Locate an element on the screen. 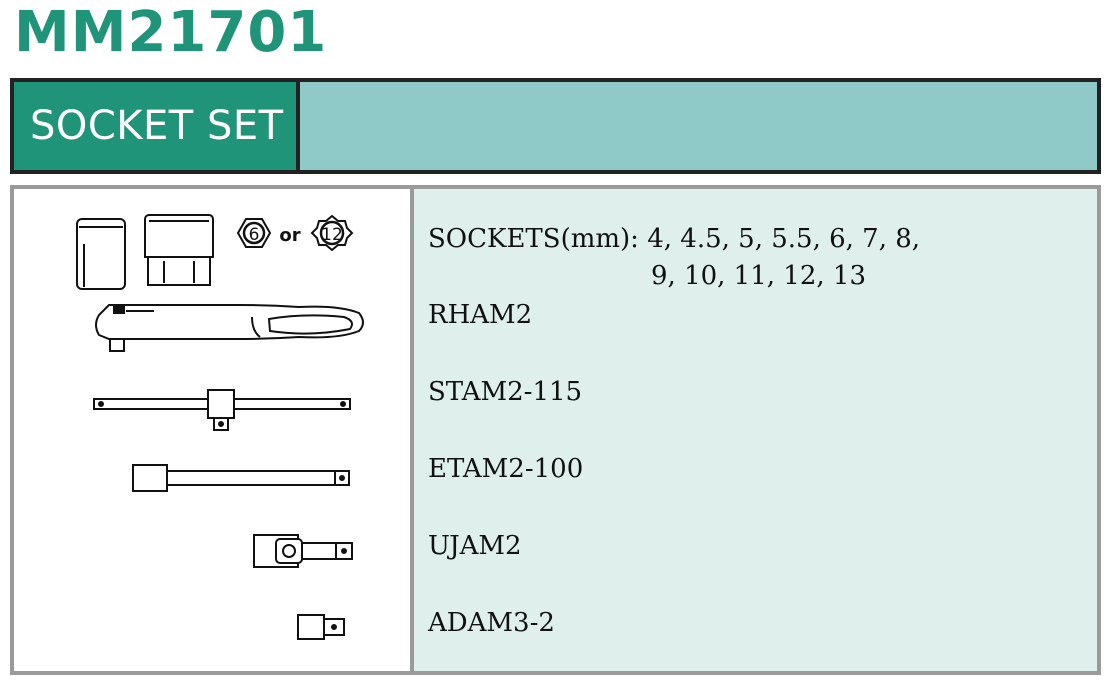 This screenshot has width=1111, height=694. extension-bar-icon is located at coordinates (241, 478).